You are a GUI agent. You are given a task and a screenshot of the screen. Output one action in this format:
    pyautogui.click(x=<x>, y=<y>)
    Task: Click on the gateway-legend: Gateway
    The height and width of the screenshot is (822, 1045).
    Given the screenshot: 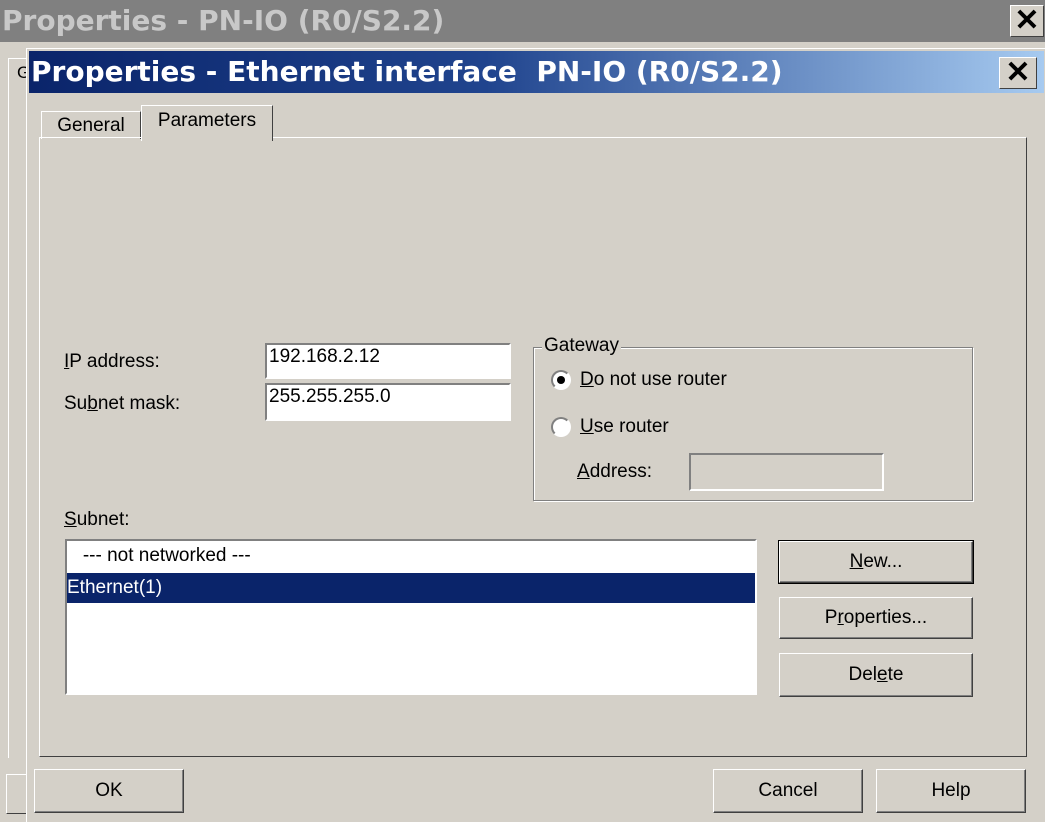 What is the action you would take?
    pyautogui.click(x=581, y=346)
    